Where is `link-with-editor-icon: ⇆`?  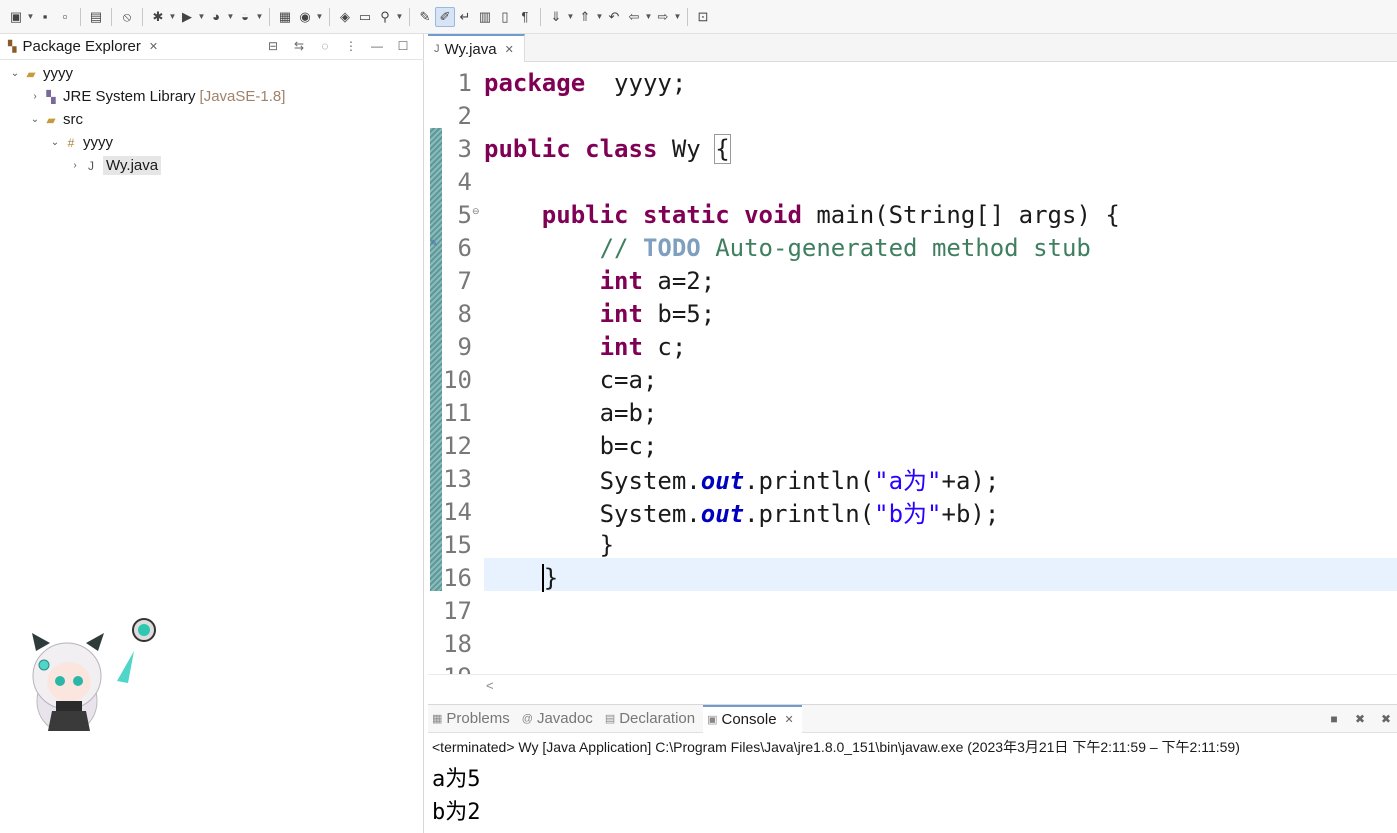 link-with-editor-icon: ⇆ is located at coordinates (299, 46).